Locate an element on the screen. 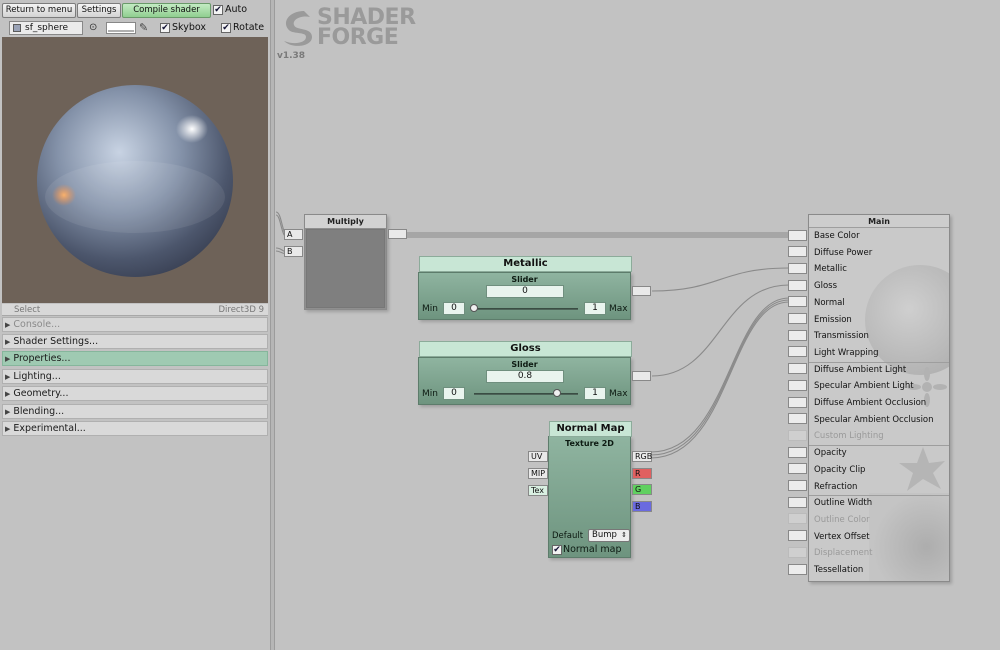 The image size is (1000, 650). gloss-slider-track is located at coordinates (526, 394).